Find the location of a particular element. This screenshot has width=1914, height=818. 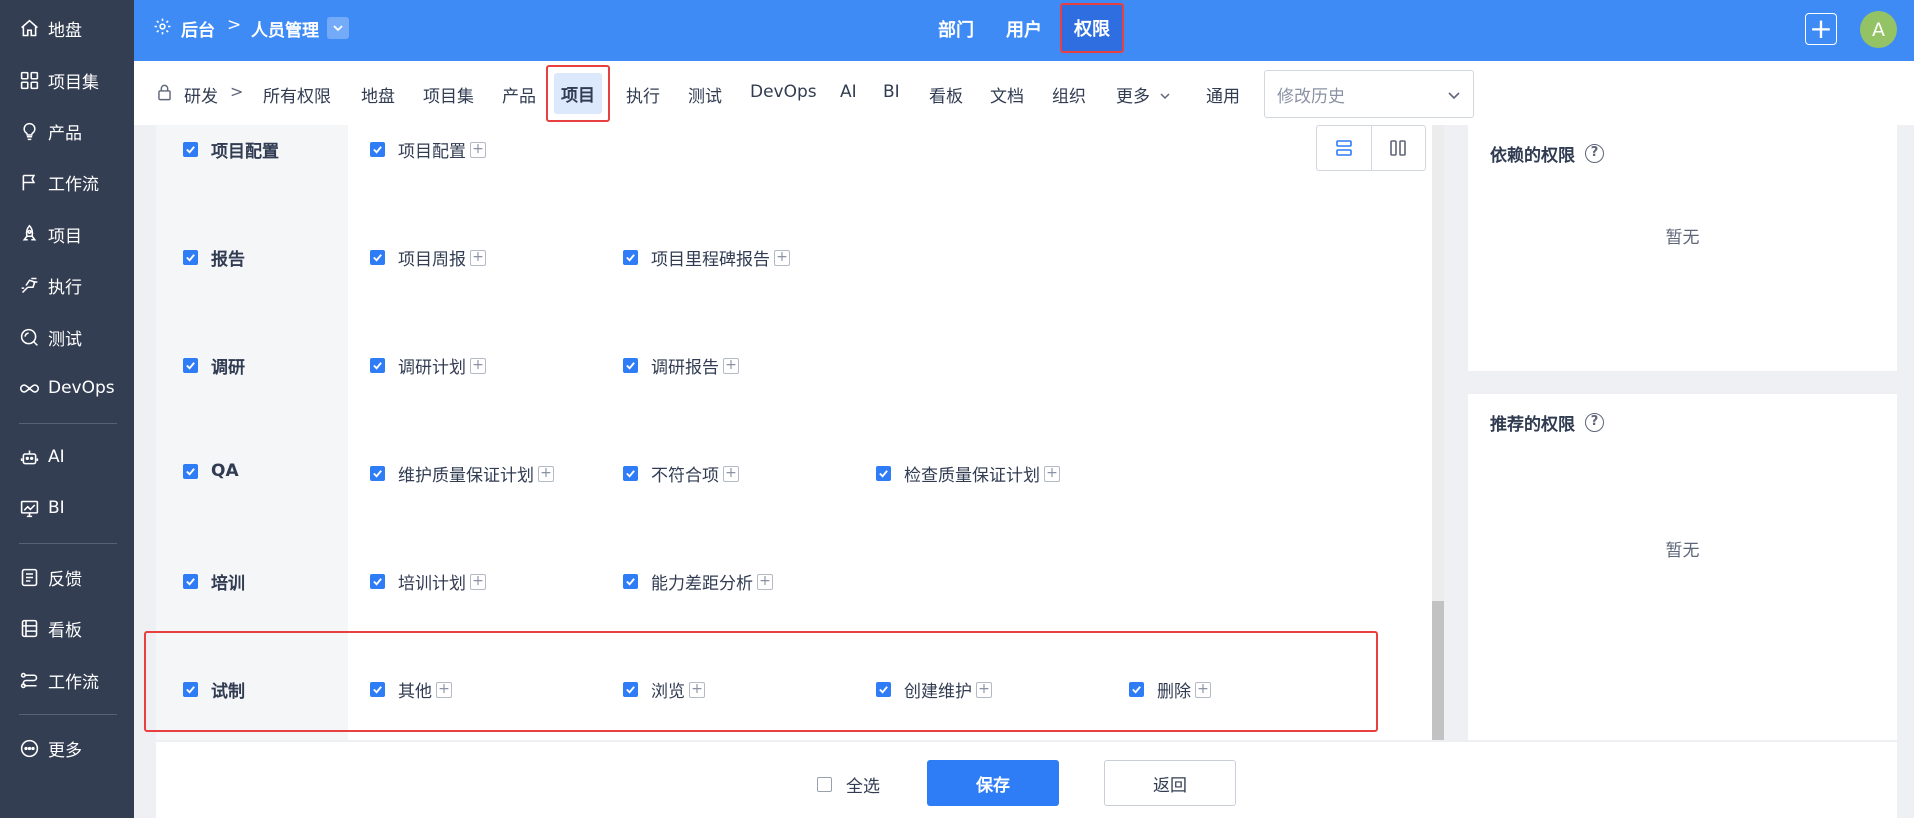

subnav-bi: BI is located at coordinates (891, 92).